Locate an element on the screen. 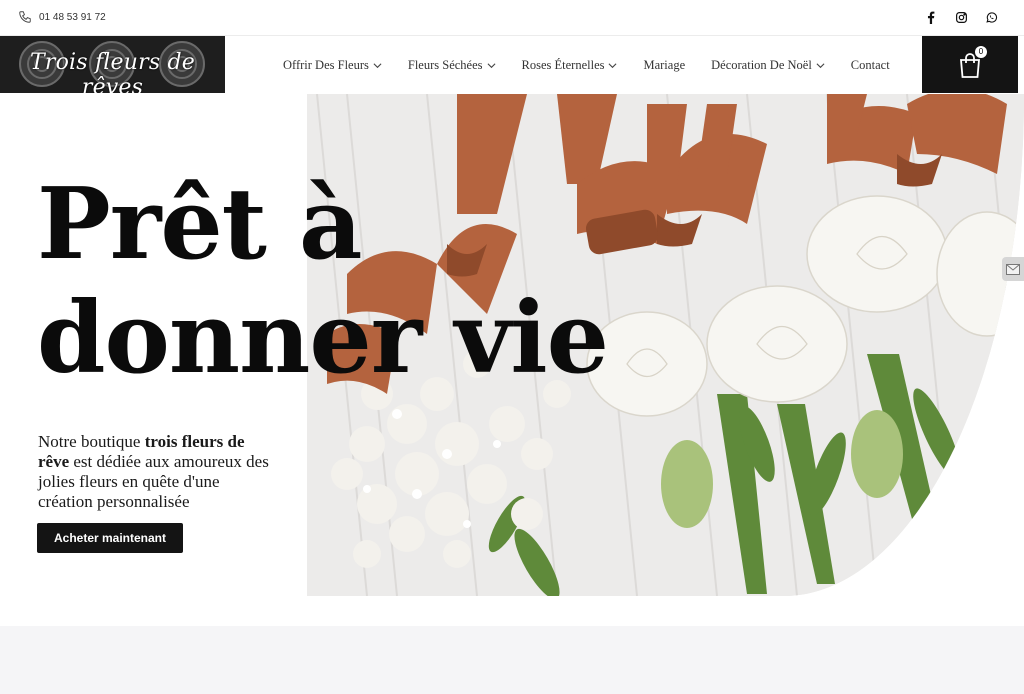  next-section is located at coordinates (512, 660).